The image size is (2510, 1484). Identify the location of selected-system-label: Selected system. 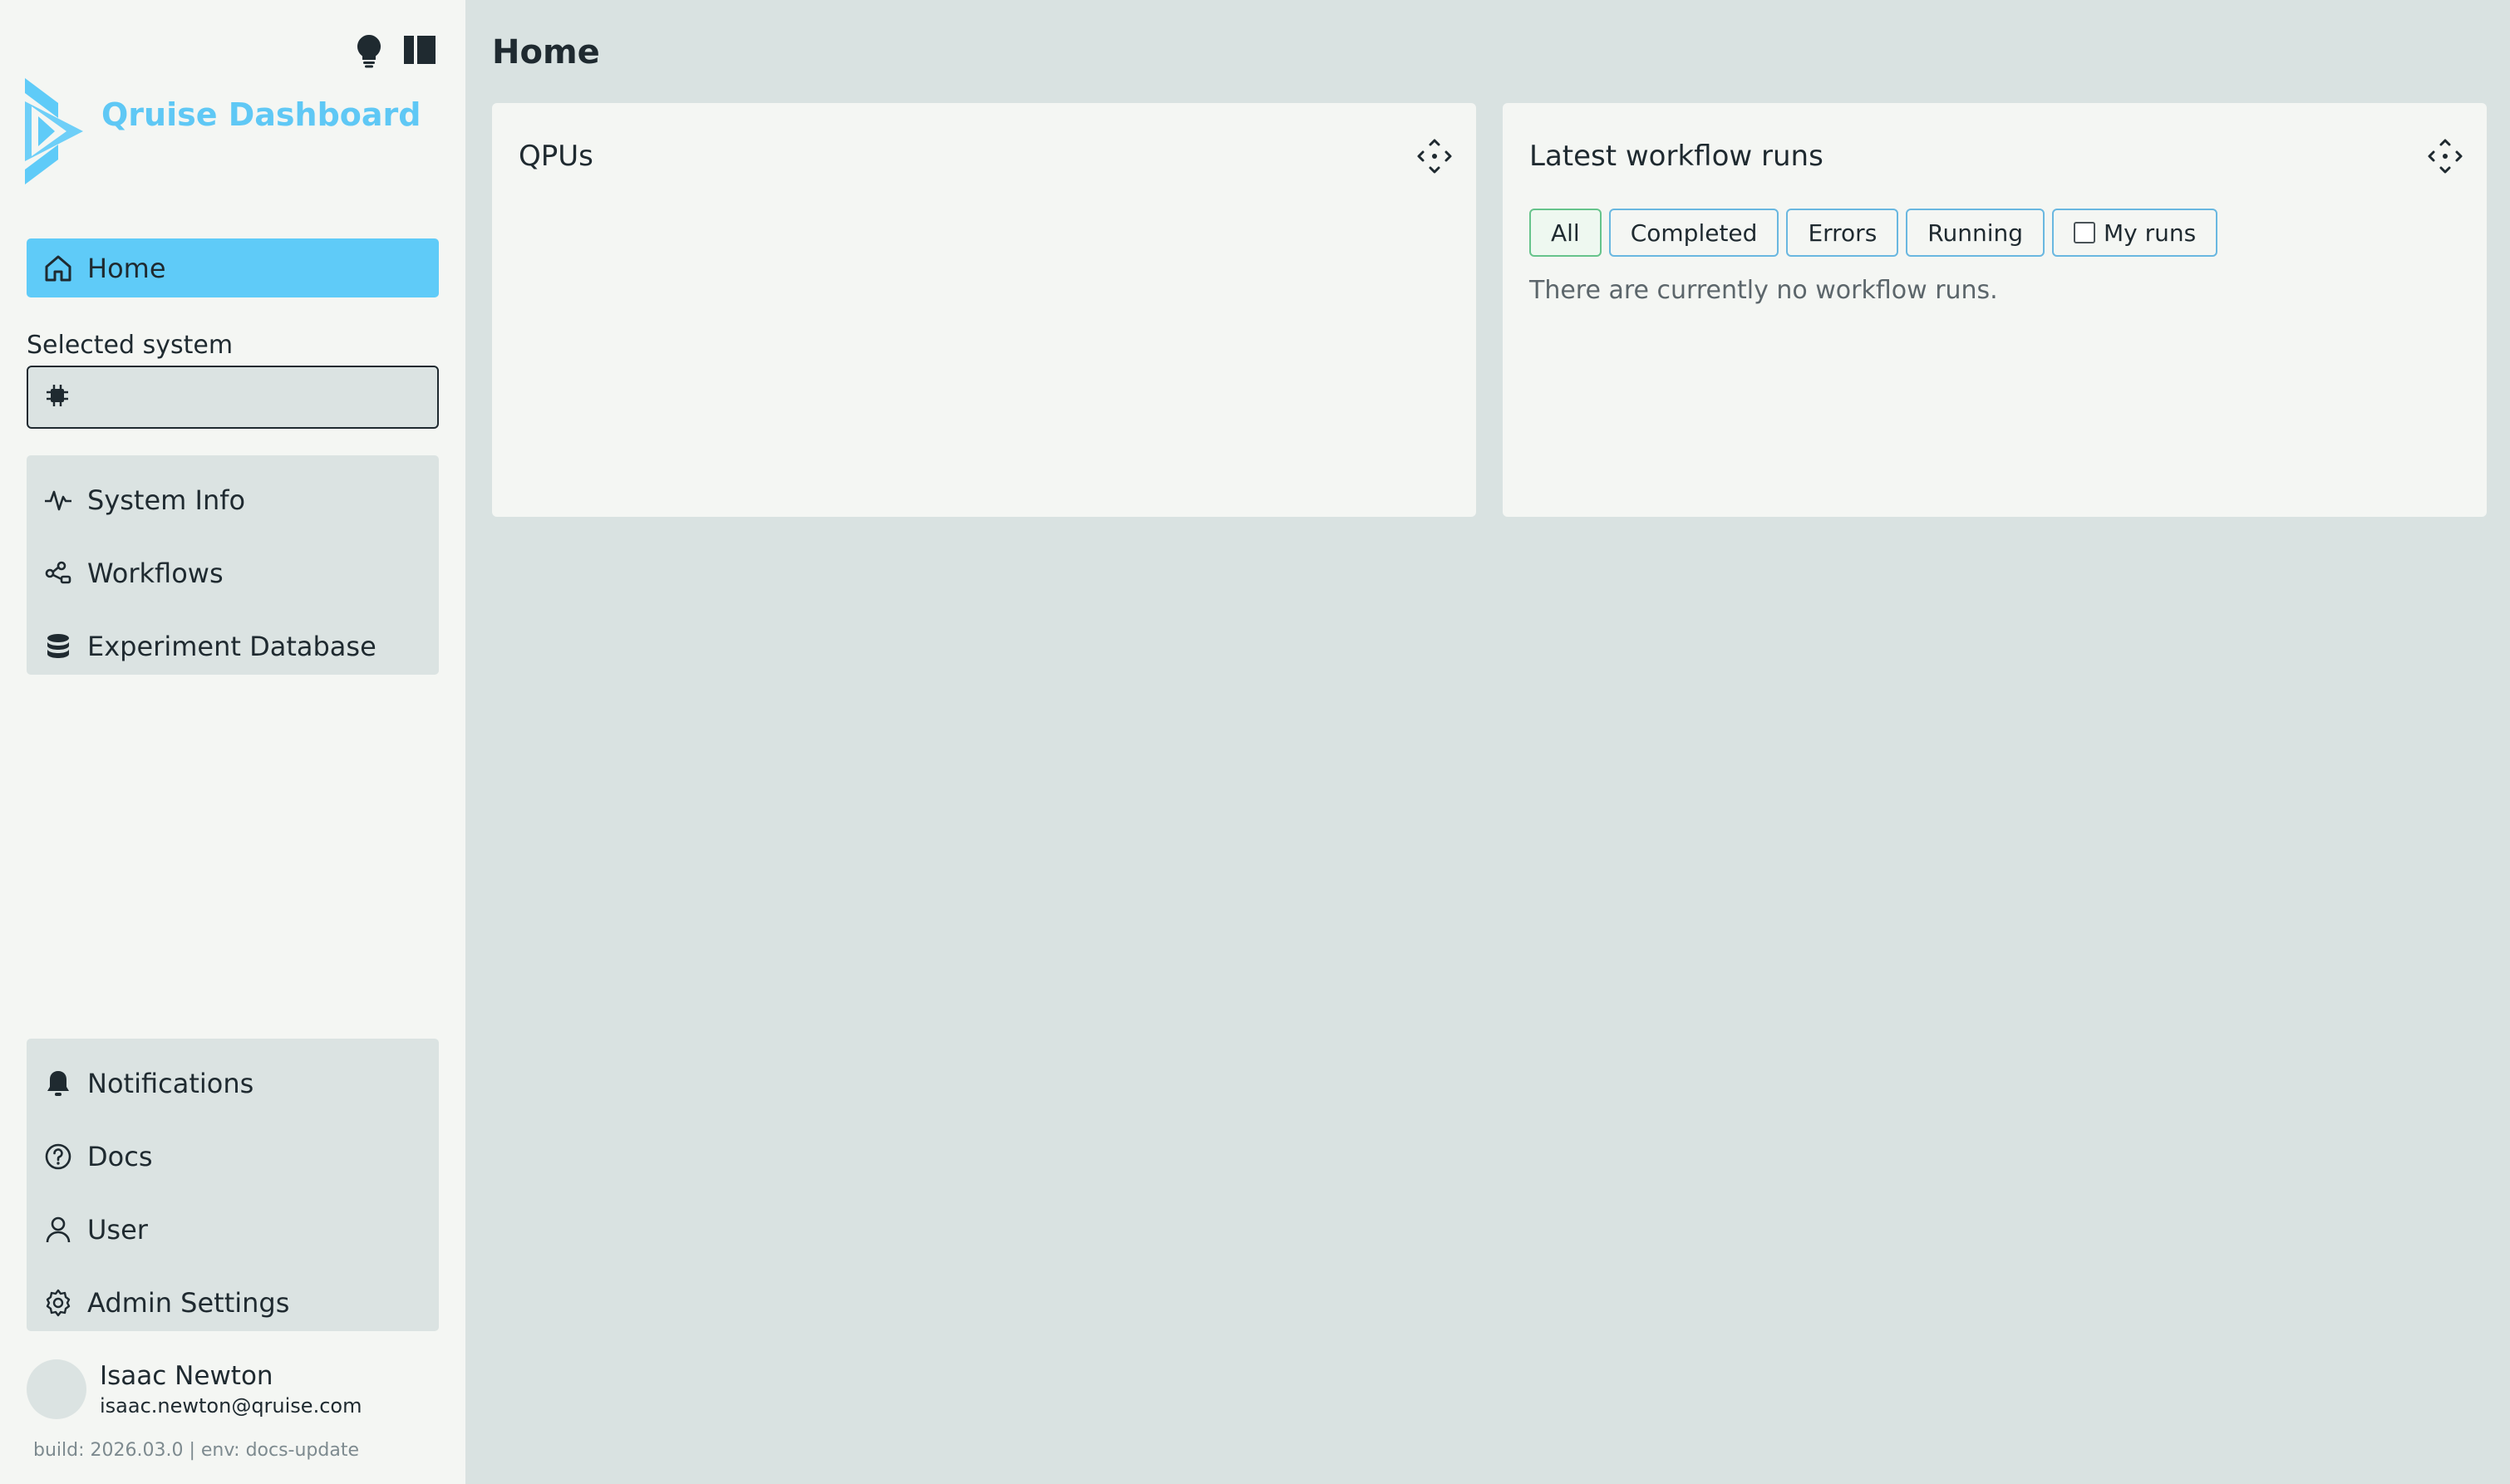
(130, 345).